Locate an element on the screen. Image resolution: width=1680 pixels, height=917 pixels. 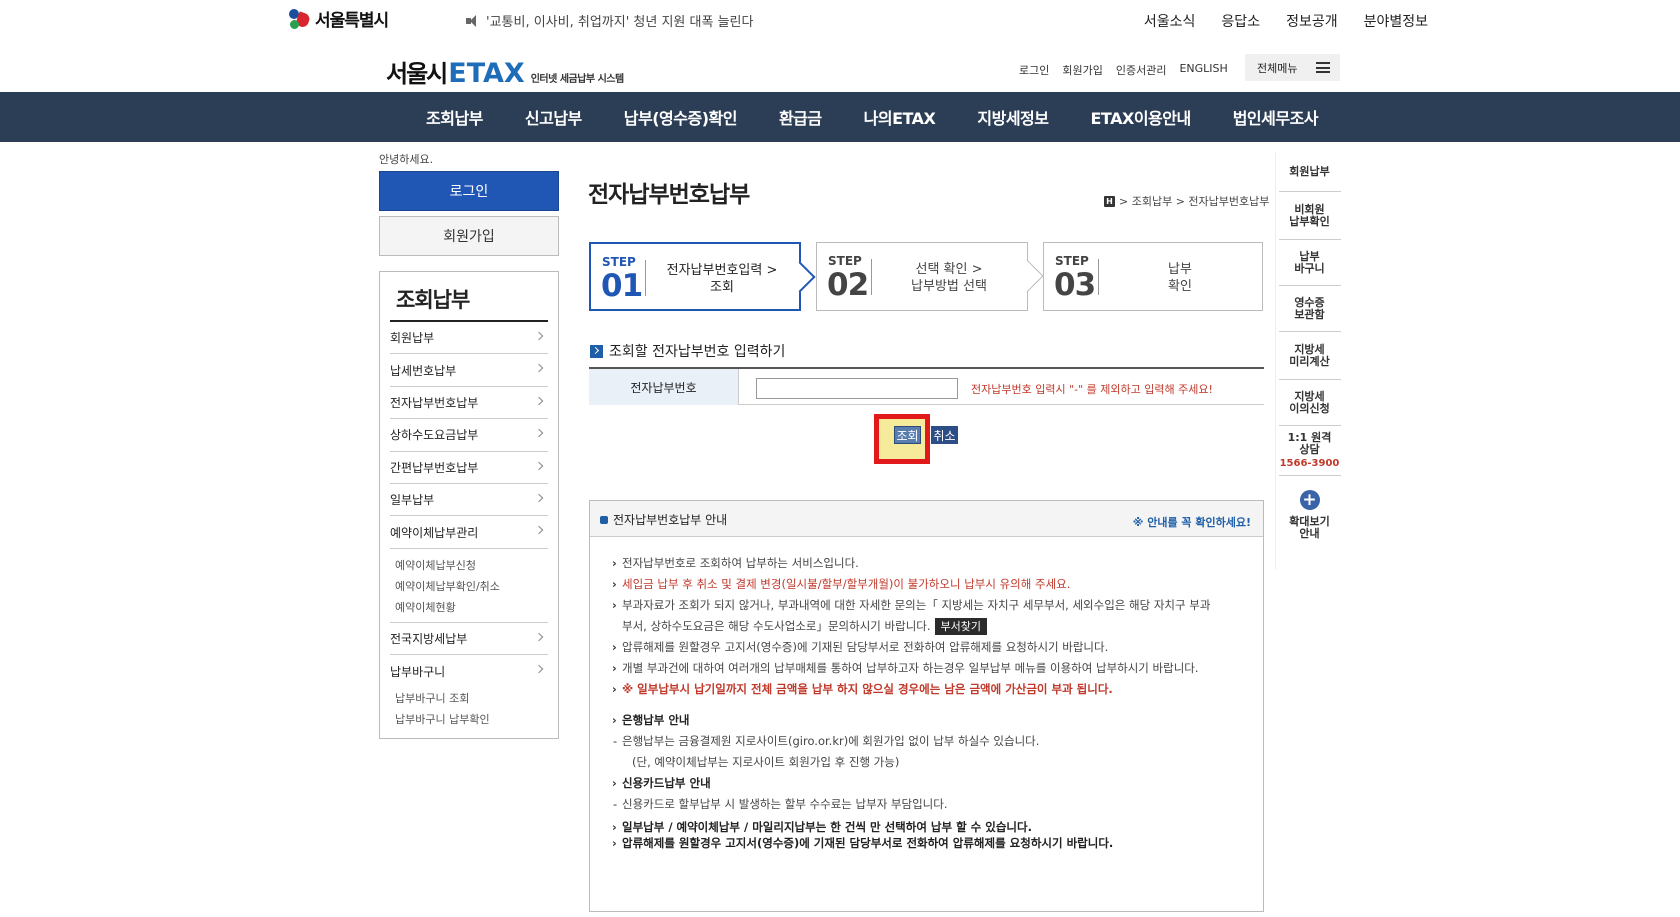
quick-label: 미리계산 is located at coordinates (1309, 361).